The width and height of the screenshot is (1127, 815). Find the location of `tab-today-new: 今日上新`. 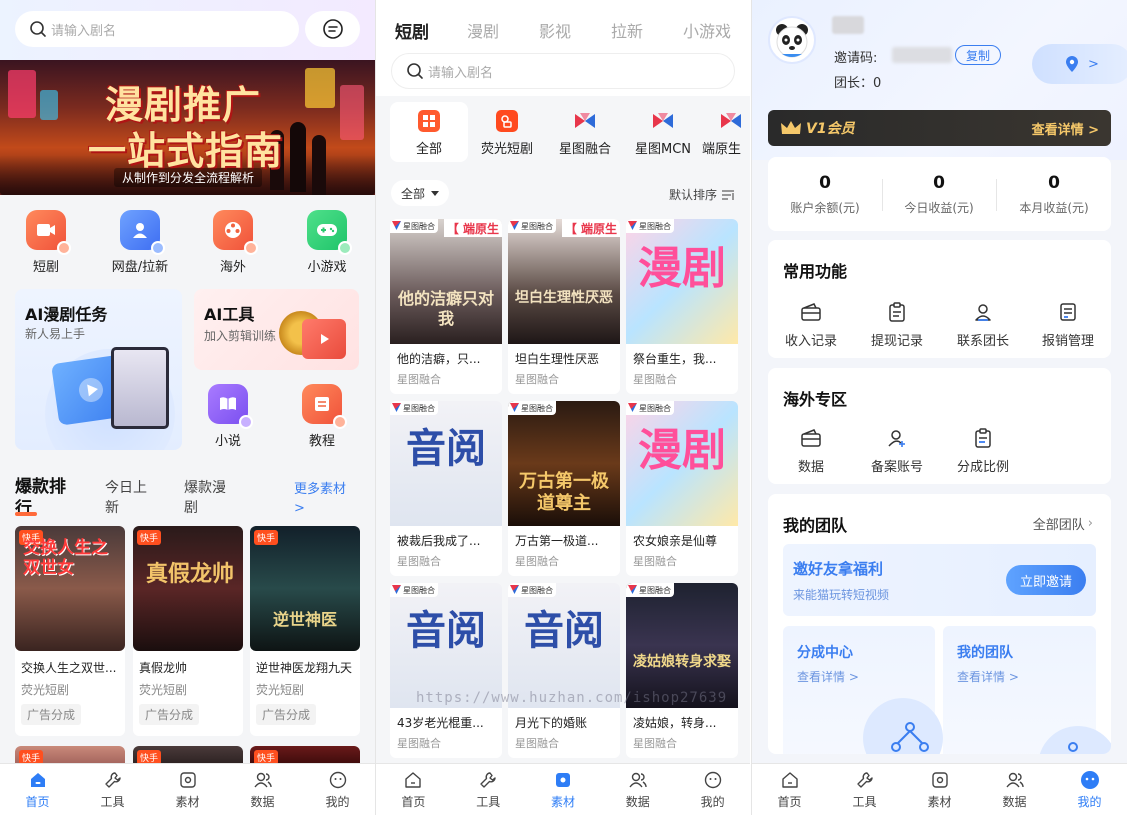

tab-today-new: 今日上新 is located at coordinates (131, 498).